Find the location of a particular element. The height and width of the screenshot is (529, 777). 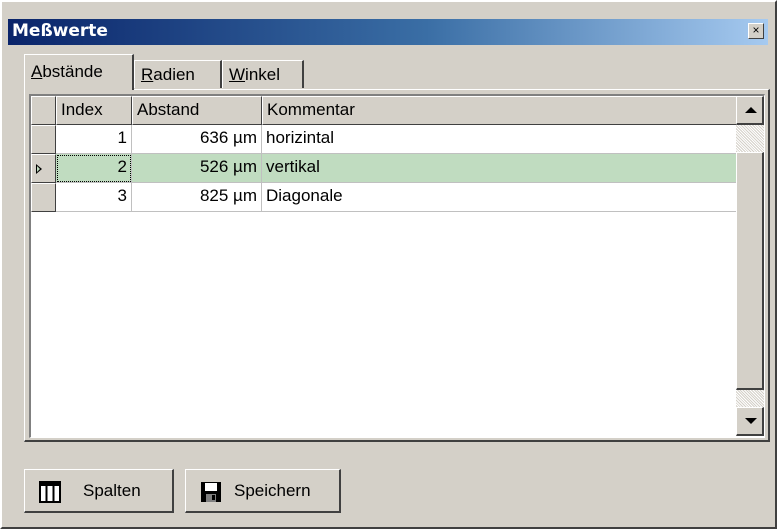

scroll-up-button is located at coordinates (750, 110).